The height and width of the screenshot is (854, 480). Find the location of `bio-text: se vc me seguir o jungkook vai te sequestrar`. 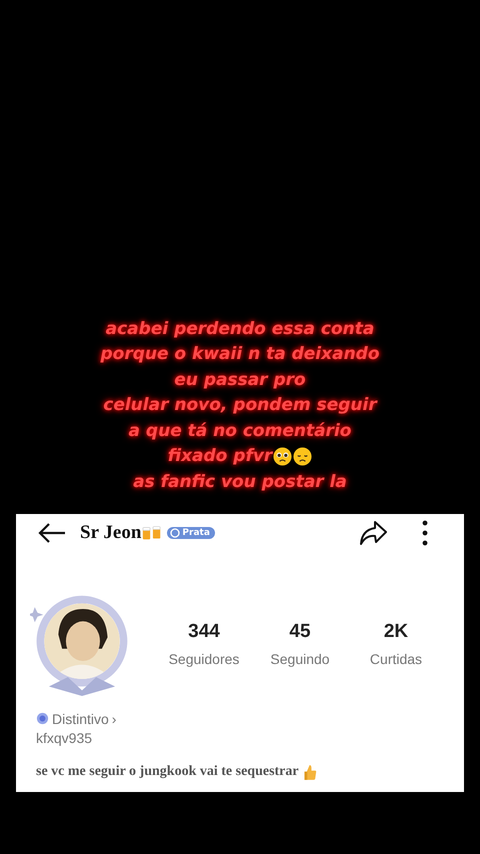

bio-text: se vc me seguir o jungkook vai te sequestrar is located at coordinates (167, 772).